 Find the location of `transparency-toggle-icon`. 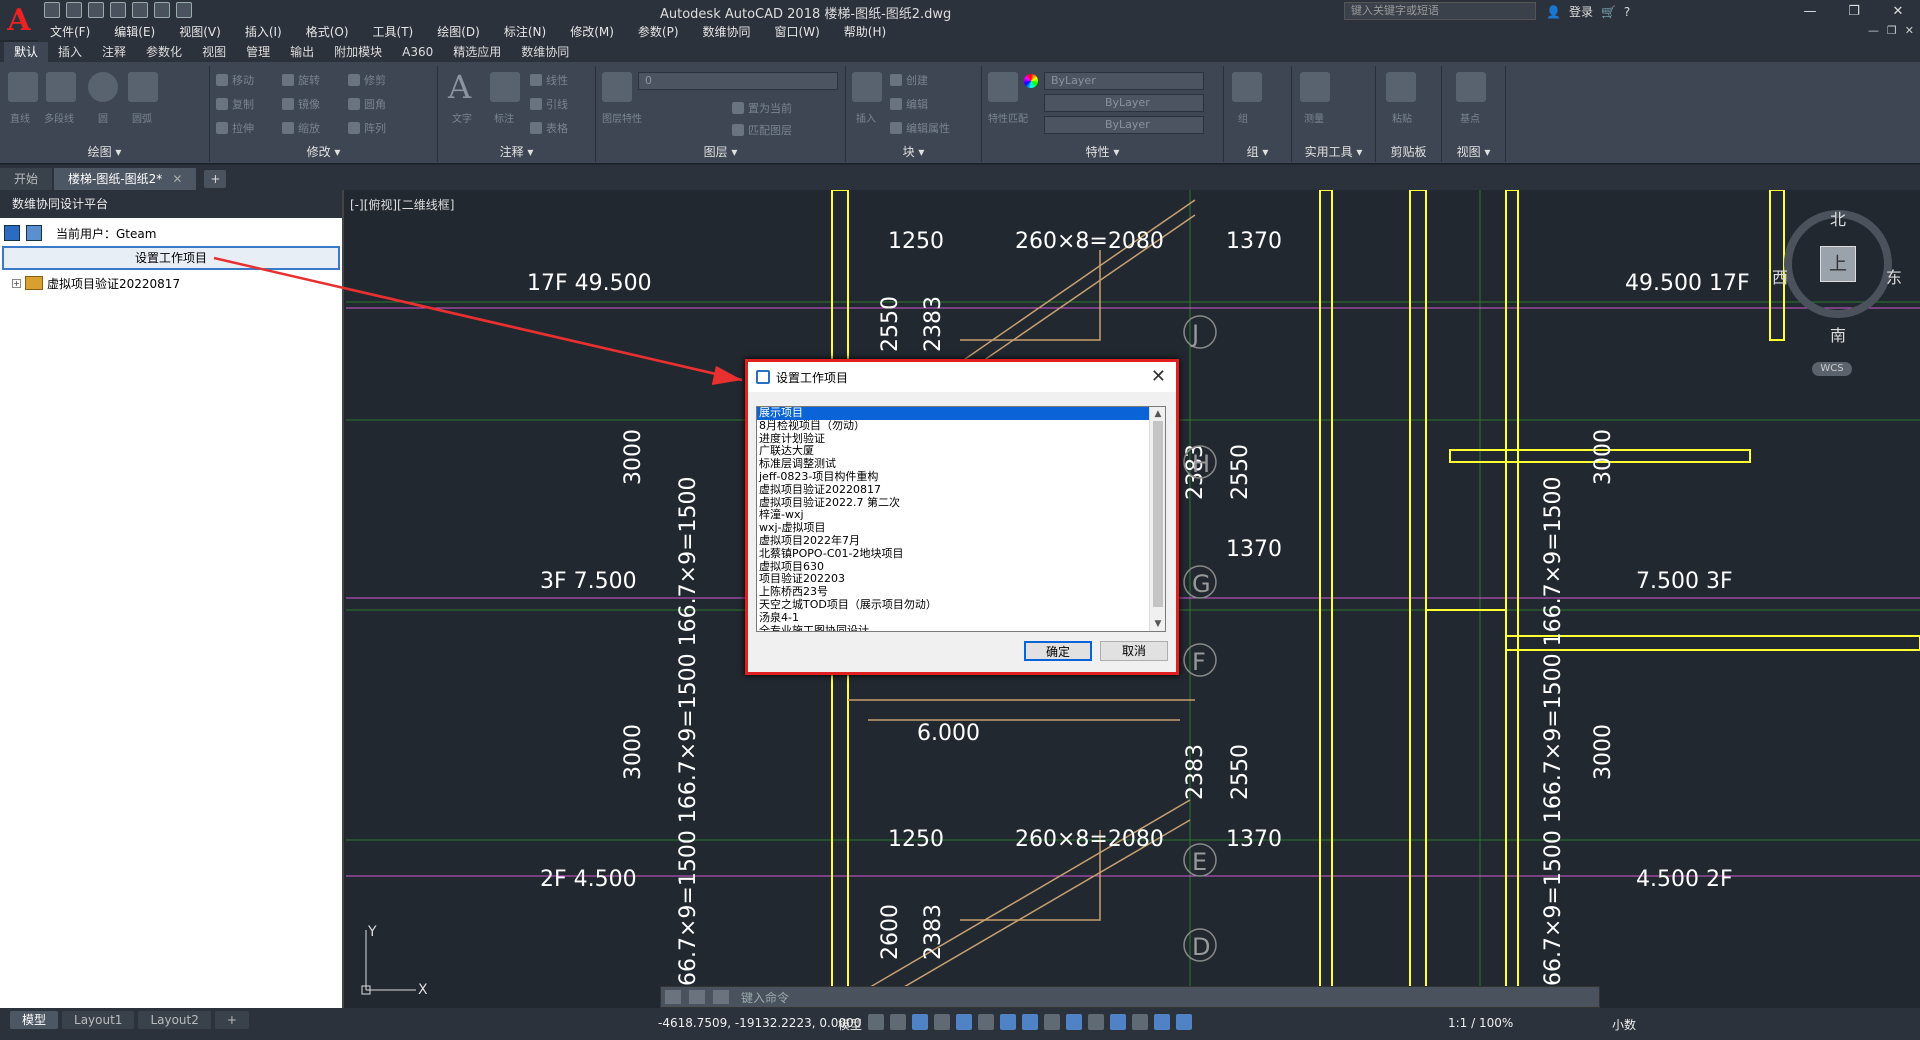

transparency-toggle-icon is located at coordinates (1030, 1022).